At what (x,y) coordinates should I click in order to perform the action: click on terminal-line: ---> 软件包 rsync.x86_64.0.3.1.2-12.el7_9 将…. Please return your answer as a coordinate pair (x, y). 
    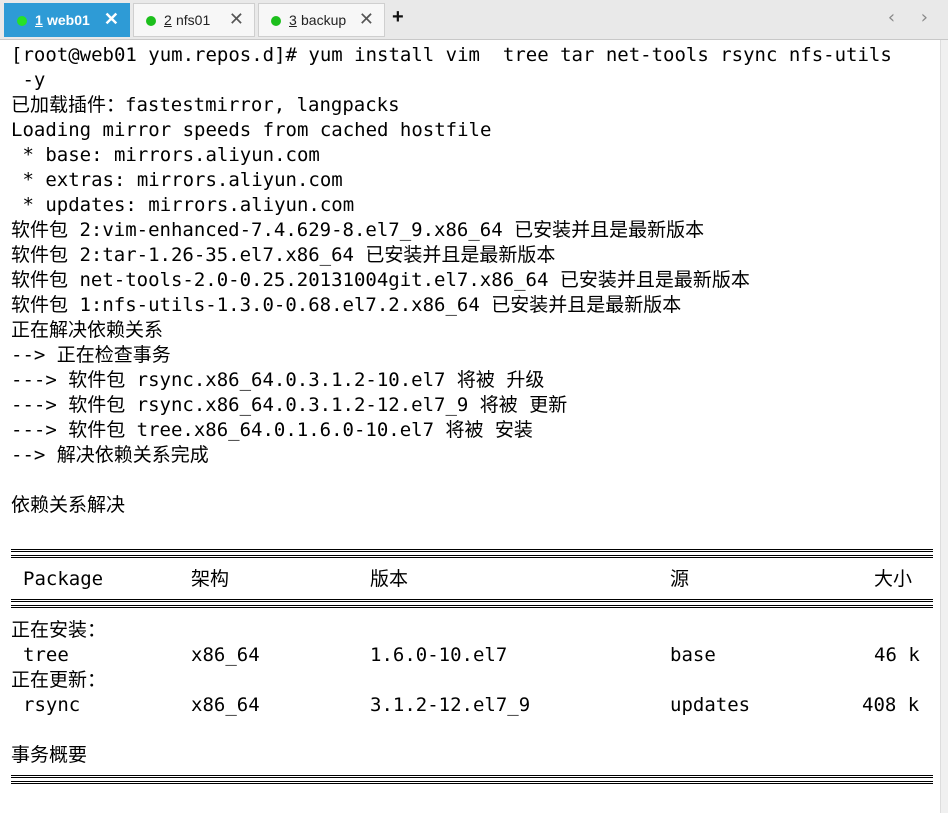
    Looking at the image, I should click on (289, 405).